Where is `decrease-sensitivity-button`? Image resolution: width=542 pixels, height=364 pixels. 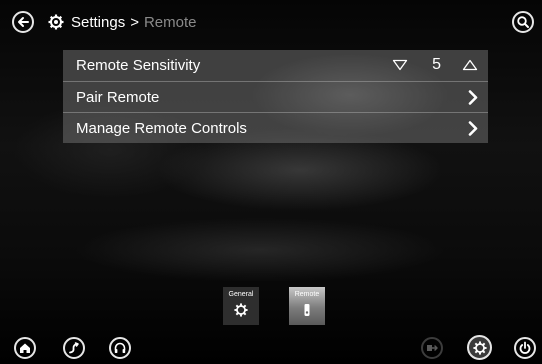 decrease-sensitivity-button is located at coordinates (400, 65).